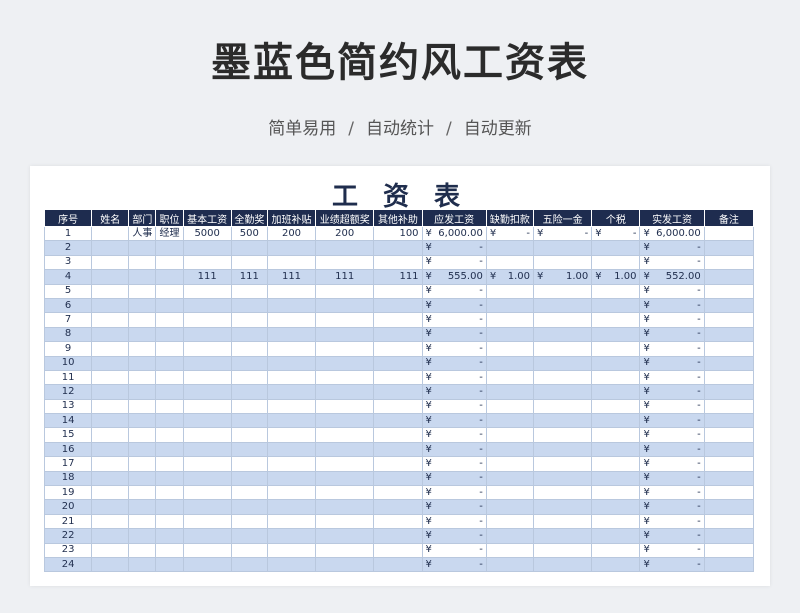 The image size is (800, 613). Describe the element at coordinates (68, 334) in the screenshot. I see `cell-no: 8` at that location.